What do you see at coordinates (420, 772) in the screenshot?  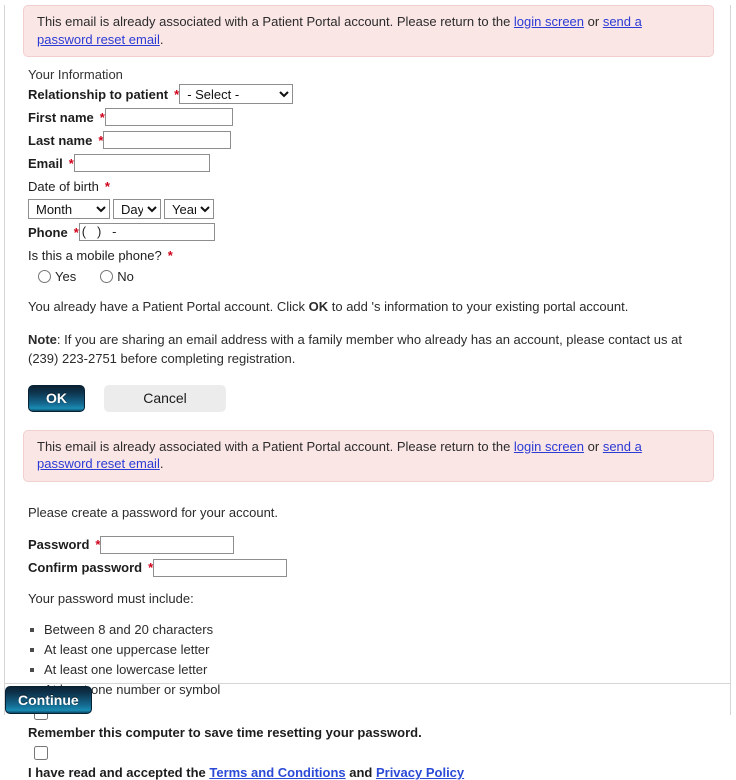 I see `privacy-policy-link: Privacy Policy` at bounding box center [420, 772].